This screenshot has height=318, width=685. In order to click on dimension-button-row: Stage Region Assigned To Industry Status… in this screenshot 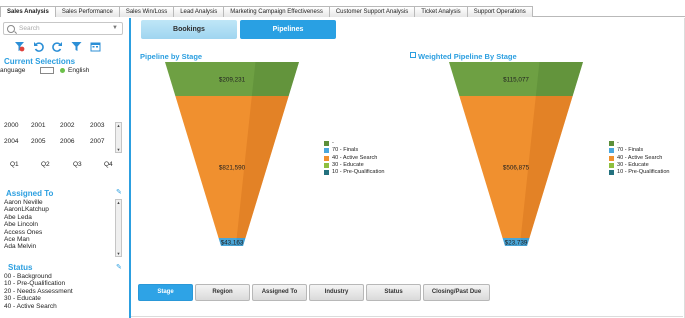, I will do `click(314, 292)`.